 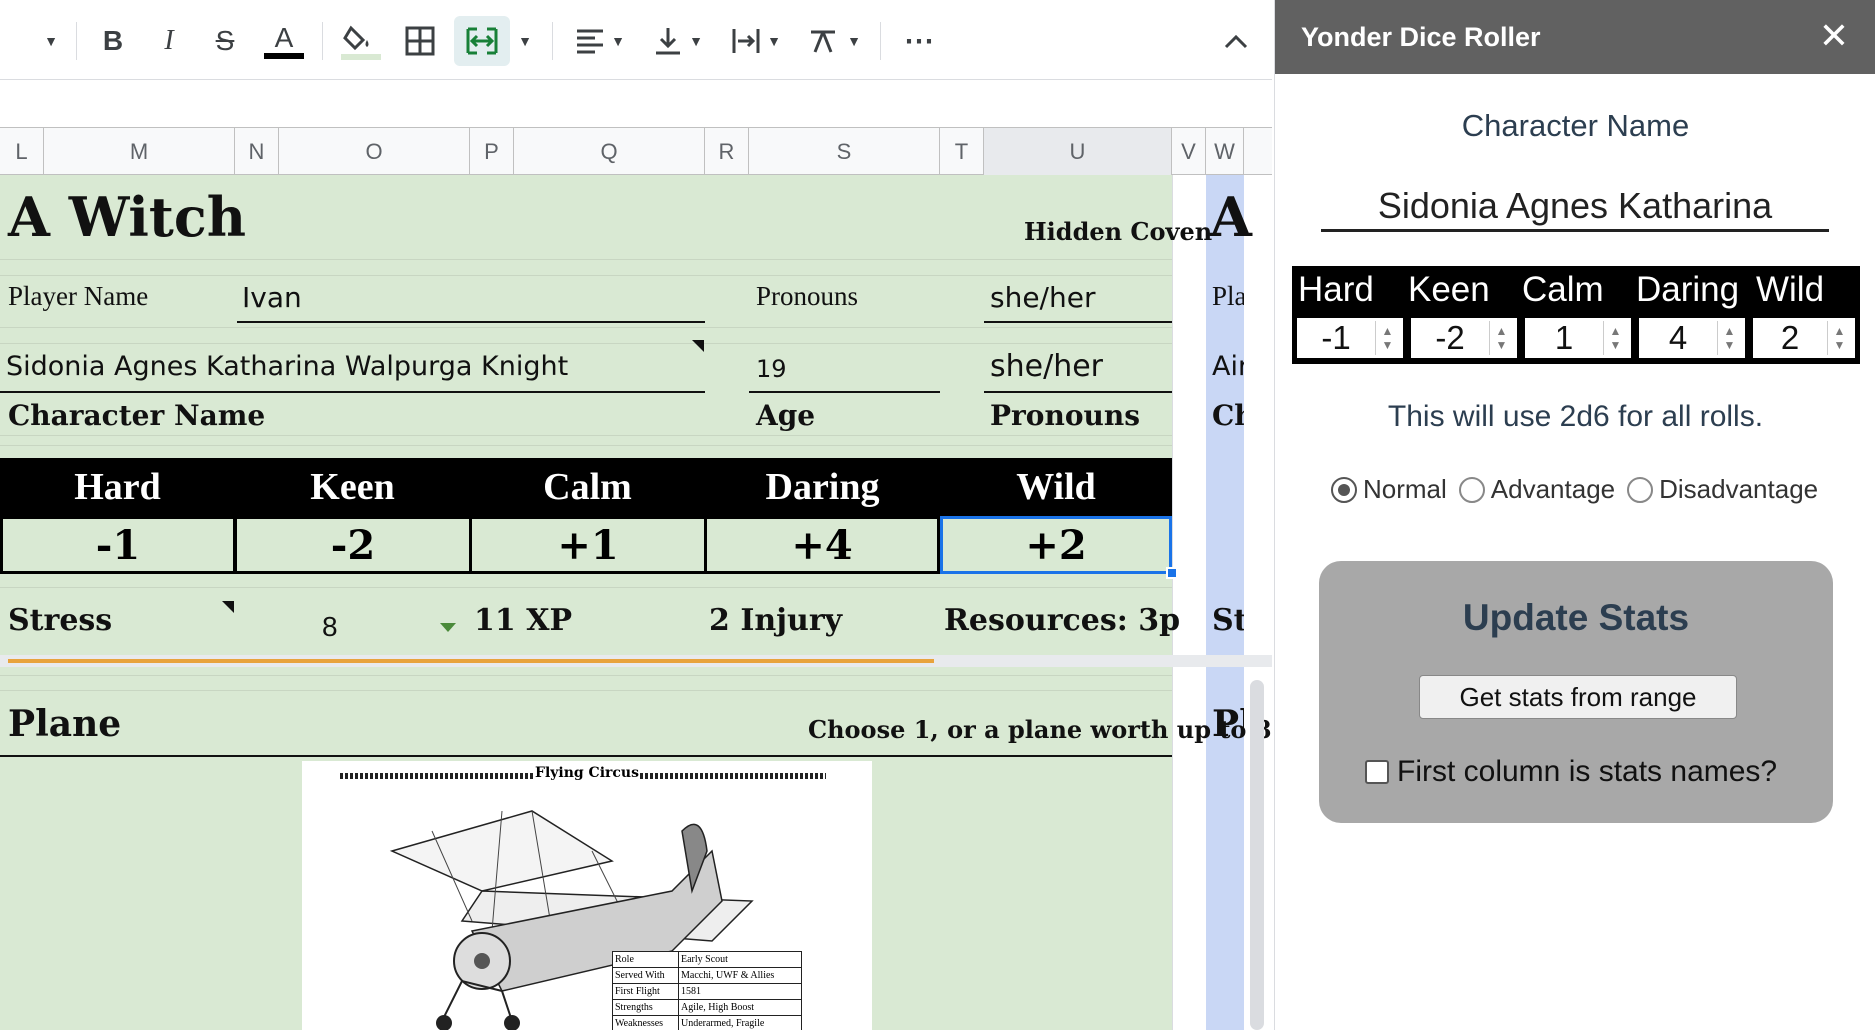 I want to click on first-column-option: First column is stats names?, so click(x=1571, y=772).